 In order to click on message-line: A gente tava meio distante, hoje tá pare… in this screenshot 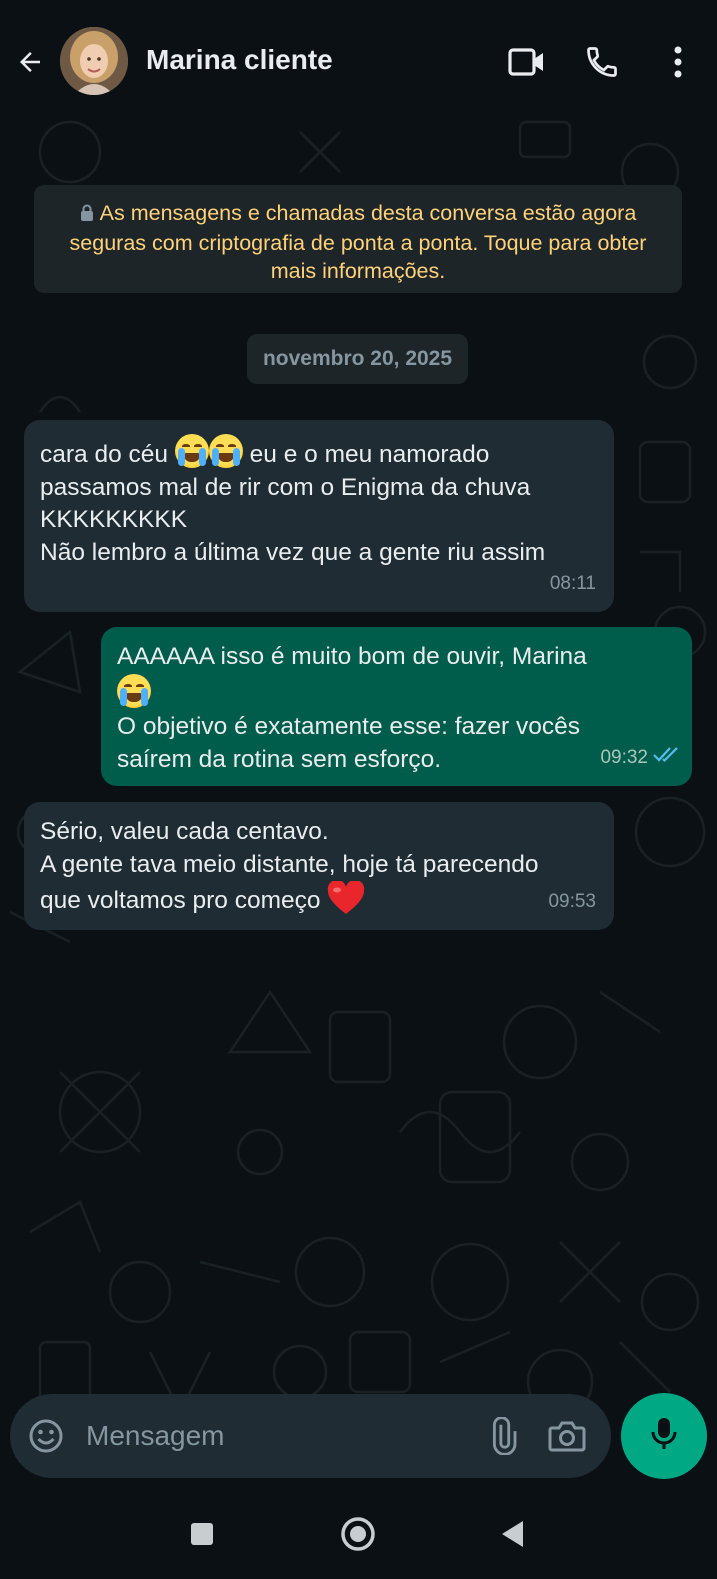, I will do `click(289, 864)`.